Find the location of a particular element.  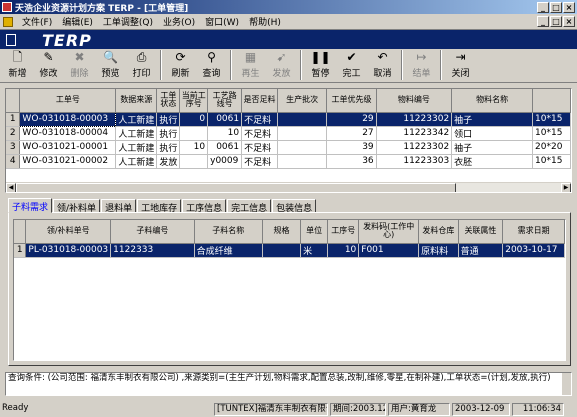

table-cell: WO-031021-00002 is located at coordinates (68, 161).